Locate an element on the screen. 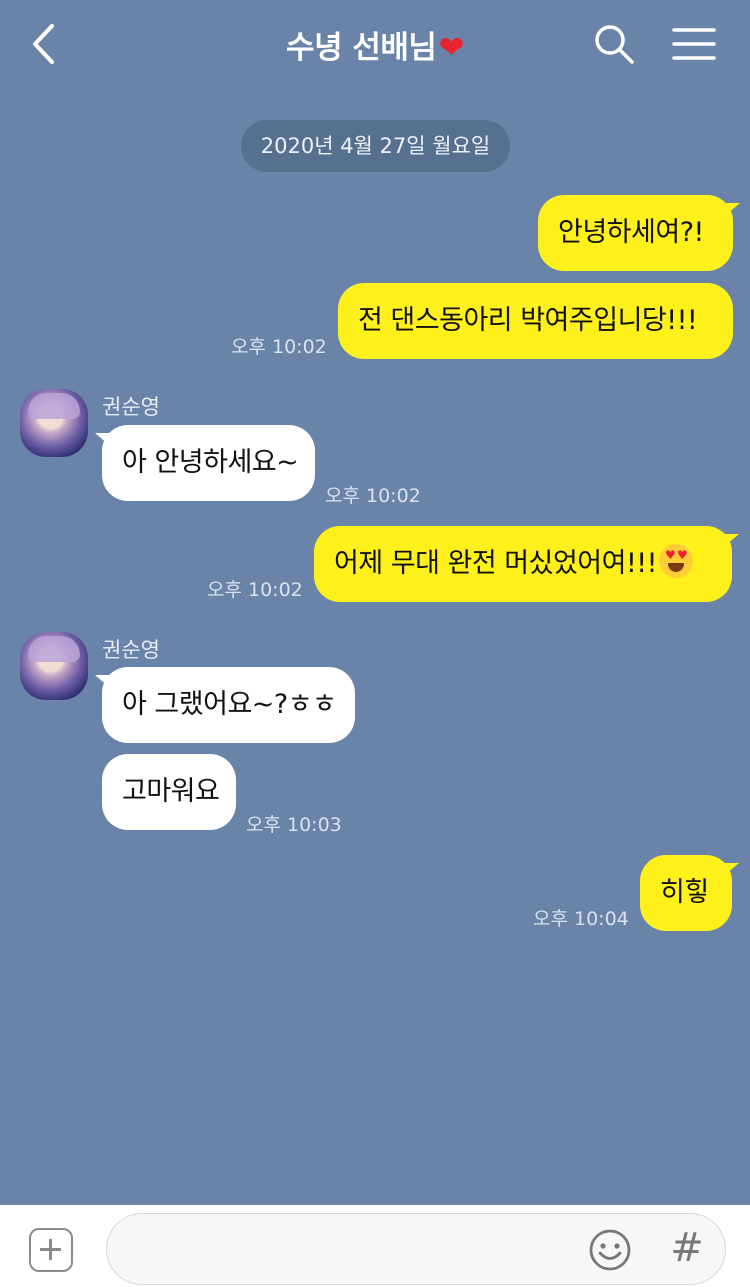 The height and width of the screenshot is (1287, 750). smiley-icon is located at coordinates (610, 1250).